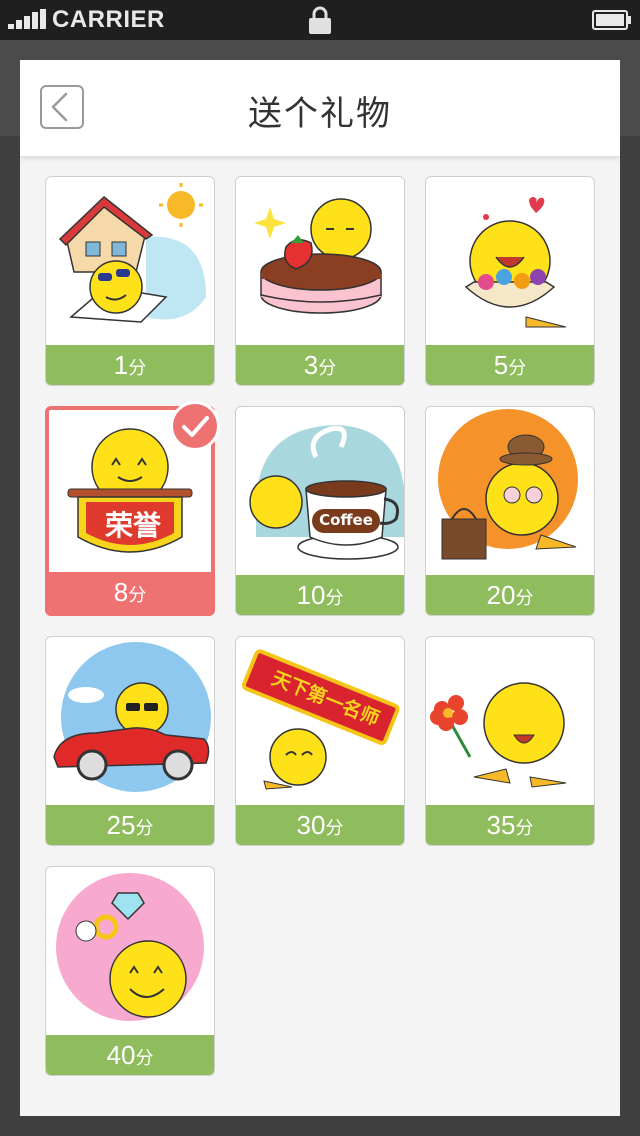 This screenshot has width=640, height=1136. Describe the element at coordinates (121, 365) in the screenshot. I see `price-value: 1` at that location.